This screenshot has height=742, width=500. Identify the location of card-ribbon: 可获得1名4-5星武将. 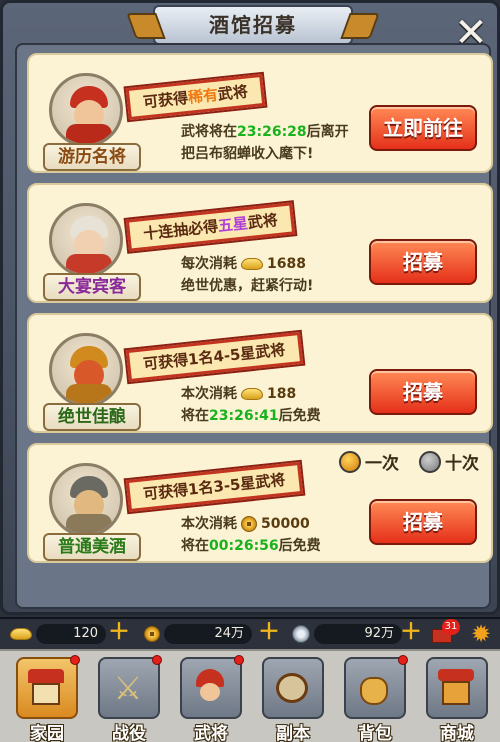
(214, 357).